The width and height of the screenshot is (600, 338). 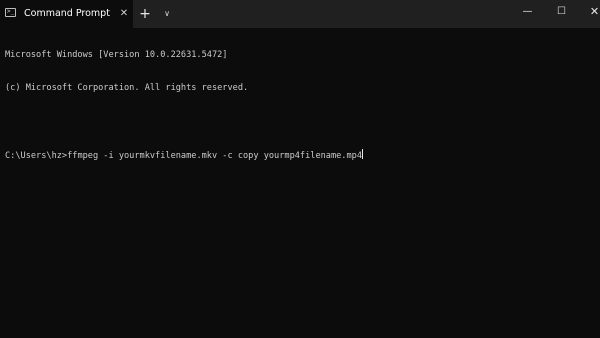 I want to click on tab-title: Command Prompt, so click(x=67, y=13).